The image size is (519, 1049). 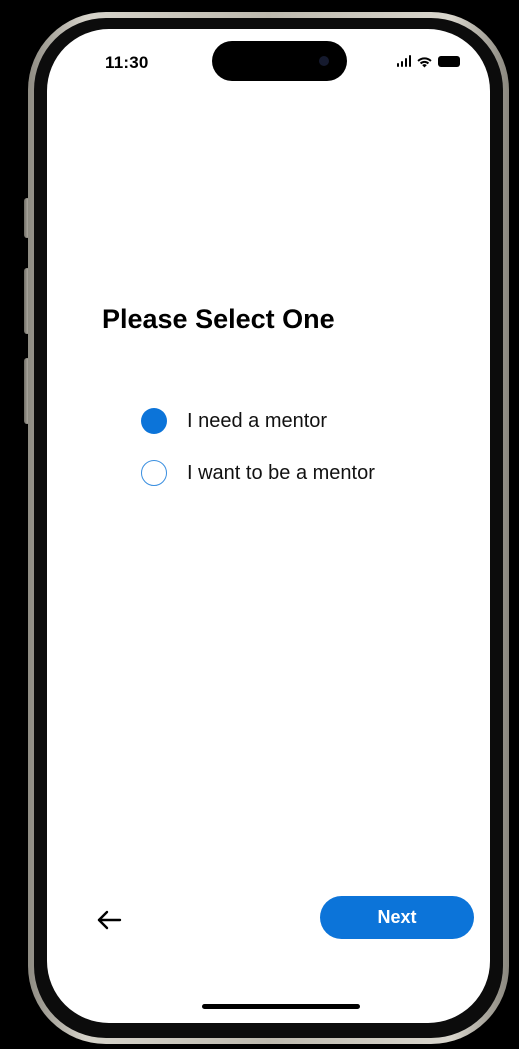 I want to click on next-button: Next, so click(x=397, y=917).